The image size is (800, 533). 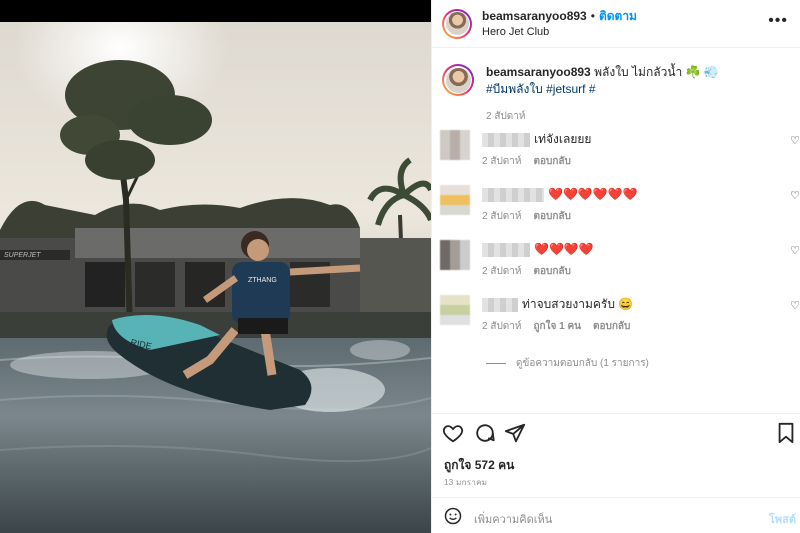 I want to click on comment-text: เท่จังเลยยย, so click(x=563, y=139).